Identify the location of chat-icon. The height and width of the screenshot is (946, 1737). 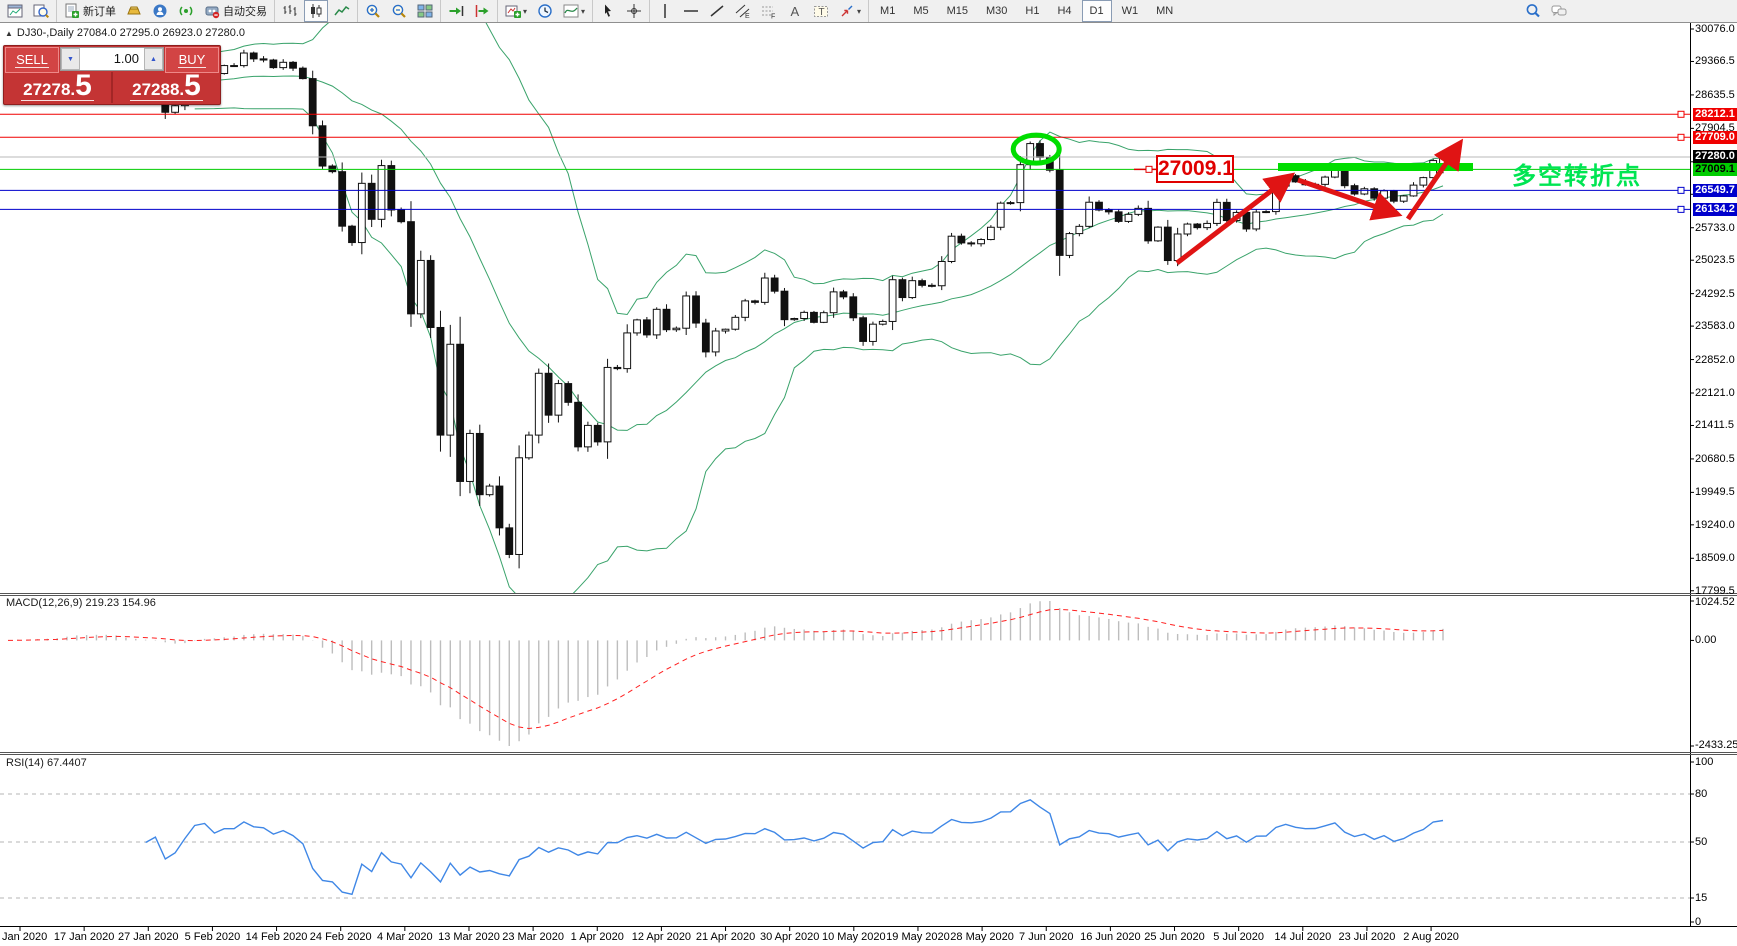
(1559, 11).